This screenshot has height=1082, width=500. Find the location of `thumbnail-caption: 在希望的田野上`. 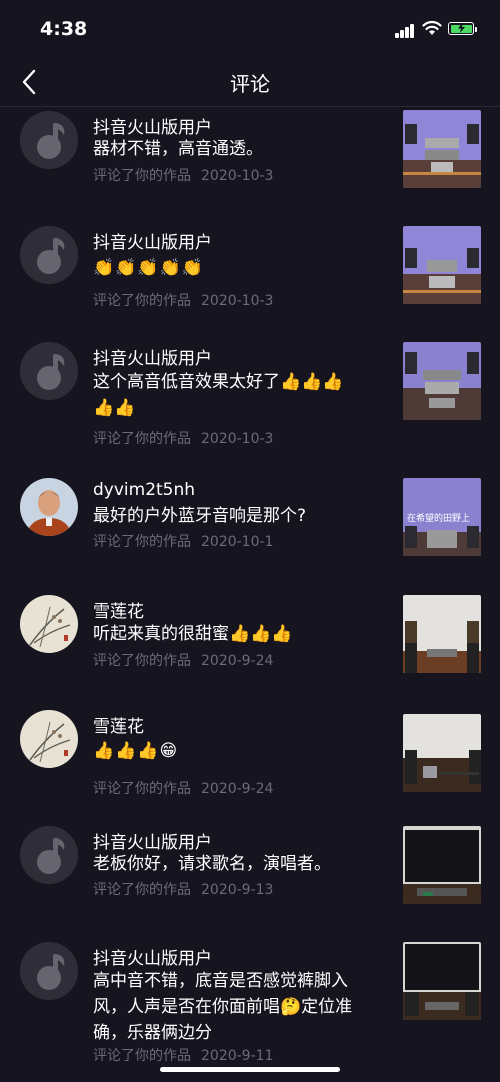

thumbnail-caption: 在希望的田野上 is located at coordinates (439, 519).